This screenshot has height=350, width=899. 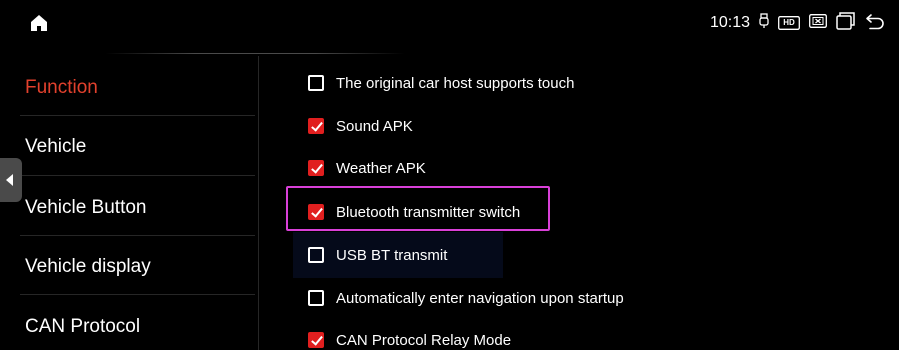 I want to click on hd-icon: HD, so click(x=789, y=23).